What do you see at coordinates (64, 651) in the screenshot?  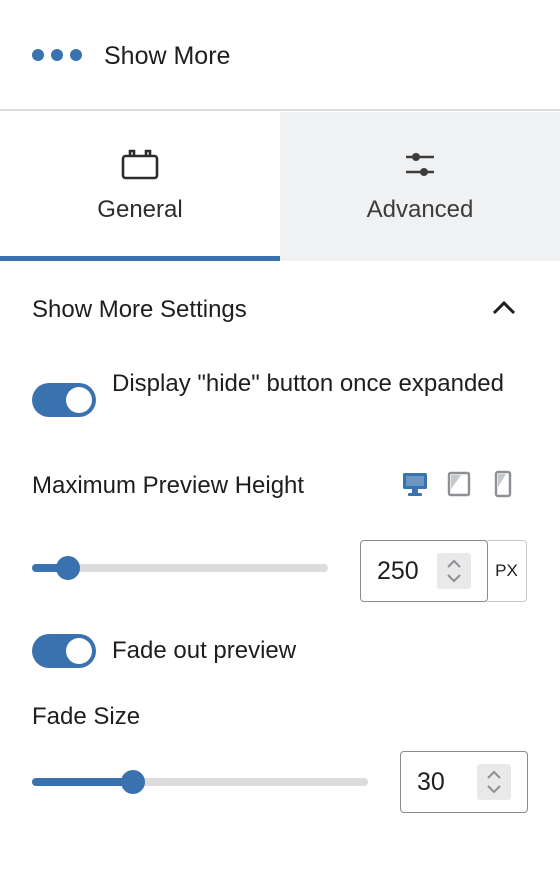 I see `fade-preview-toggle` at bounding box center [64, 651].